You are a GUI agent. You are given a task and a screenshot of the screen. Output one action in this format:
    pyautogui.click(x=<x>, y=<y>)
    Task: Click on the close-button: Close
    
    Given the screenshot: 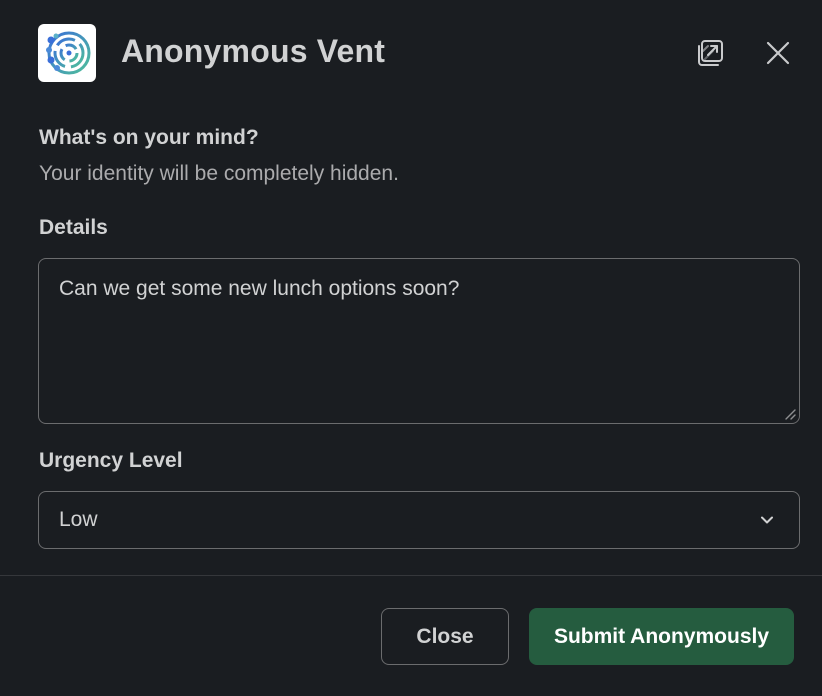 What is the action you would take?
    pyautogui.click(x=445, y=636)
    